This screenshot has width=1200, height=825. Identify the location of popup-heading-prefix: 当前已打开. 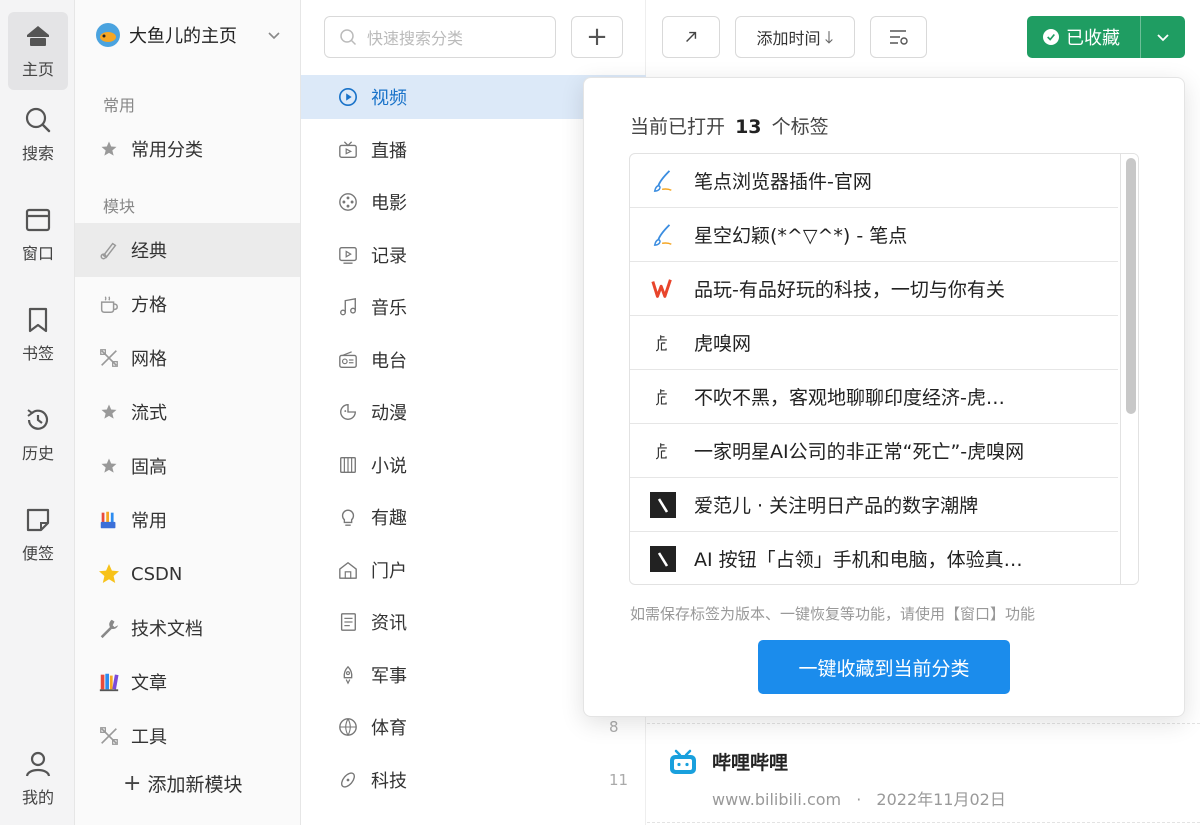
(678, 127).